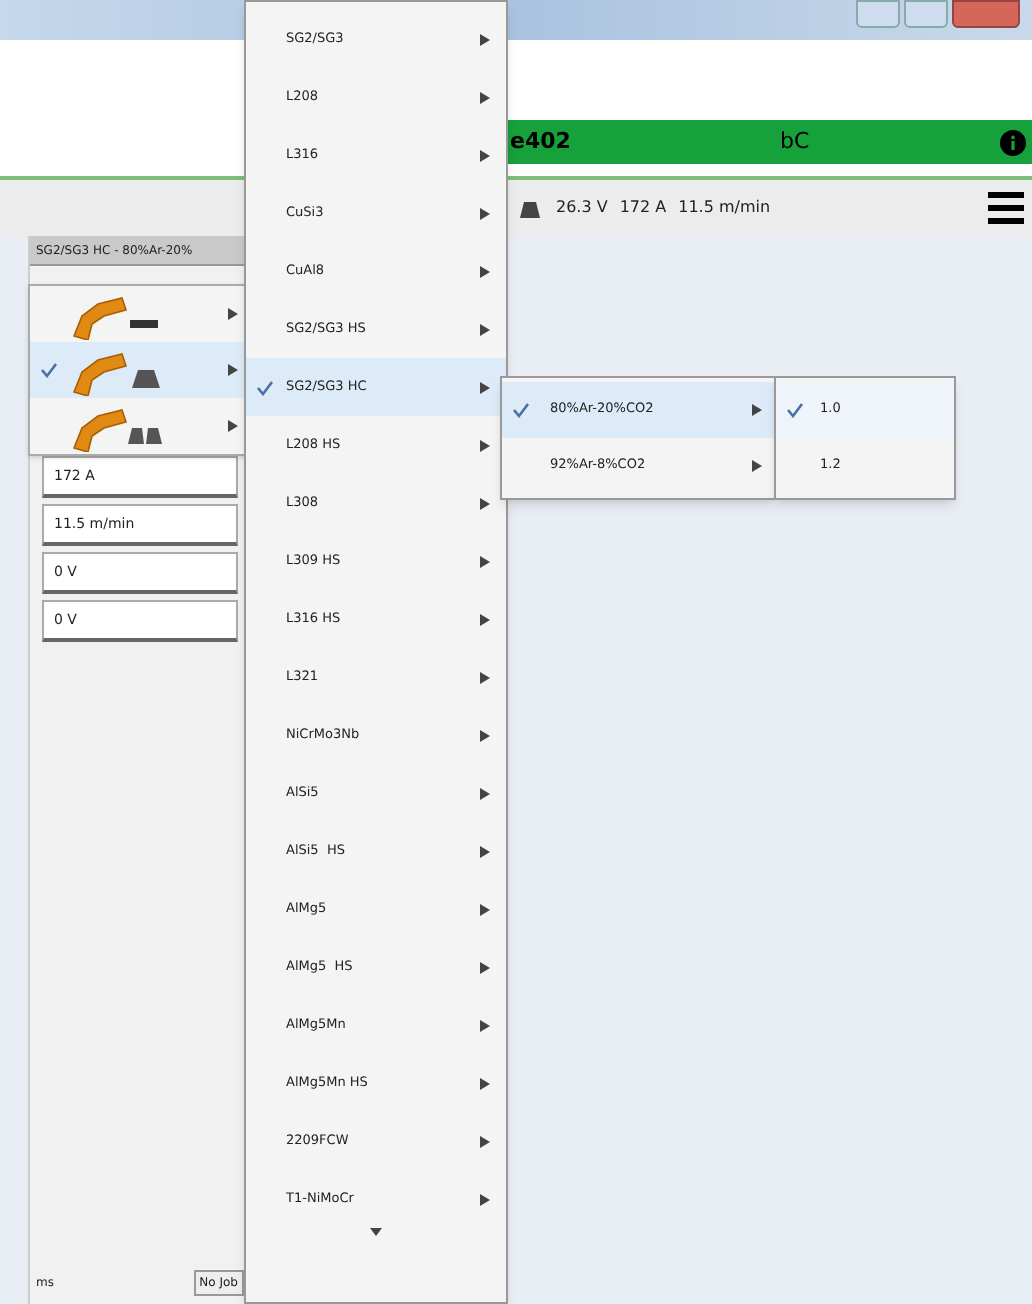 The image size is (1032, 1304). What do you see at coordinates (376, 1232) in the screenshot?
I see `scroll-down-icon` at bounding box center [376, 1232].